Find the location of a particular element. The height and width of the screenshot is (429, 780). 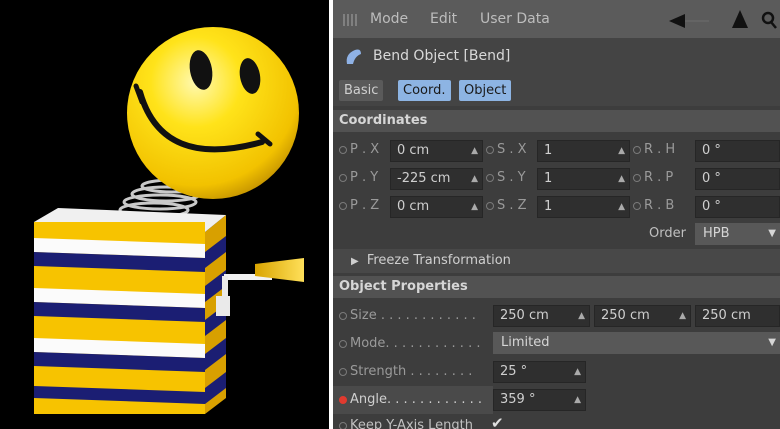

box-front is located at coordinates (119, 318).